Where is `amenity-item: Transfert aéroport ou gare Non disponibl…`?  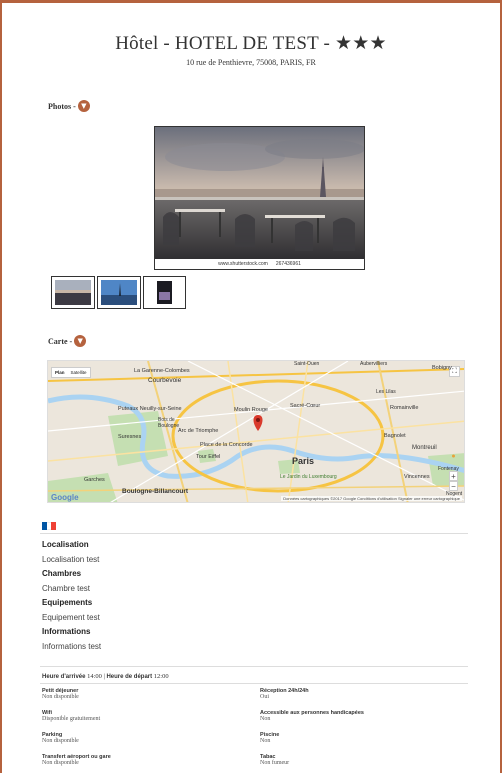 amenity-item: Transfert aéroport ou gare Non disponibl… is located at coordinates (142, 760).